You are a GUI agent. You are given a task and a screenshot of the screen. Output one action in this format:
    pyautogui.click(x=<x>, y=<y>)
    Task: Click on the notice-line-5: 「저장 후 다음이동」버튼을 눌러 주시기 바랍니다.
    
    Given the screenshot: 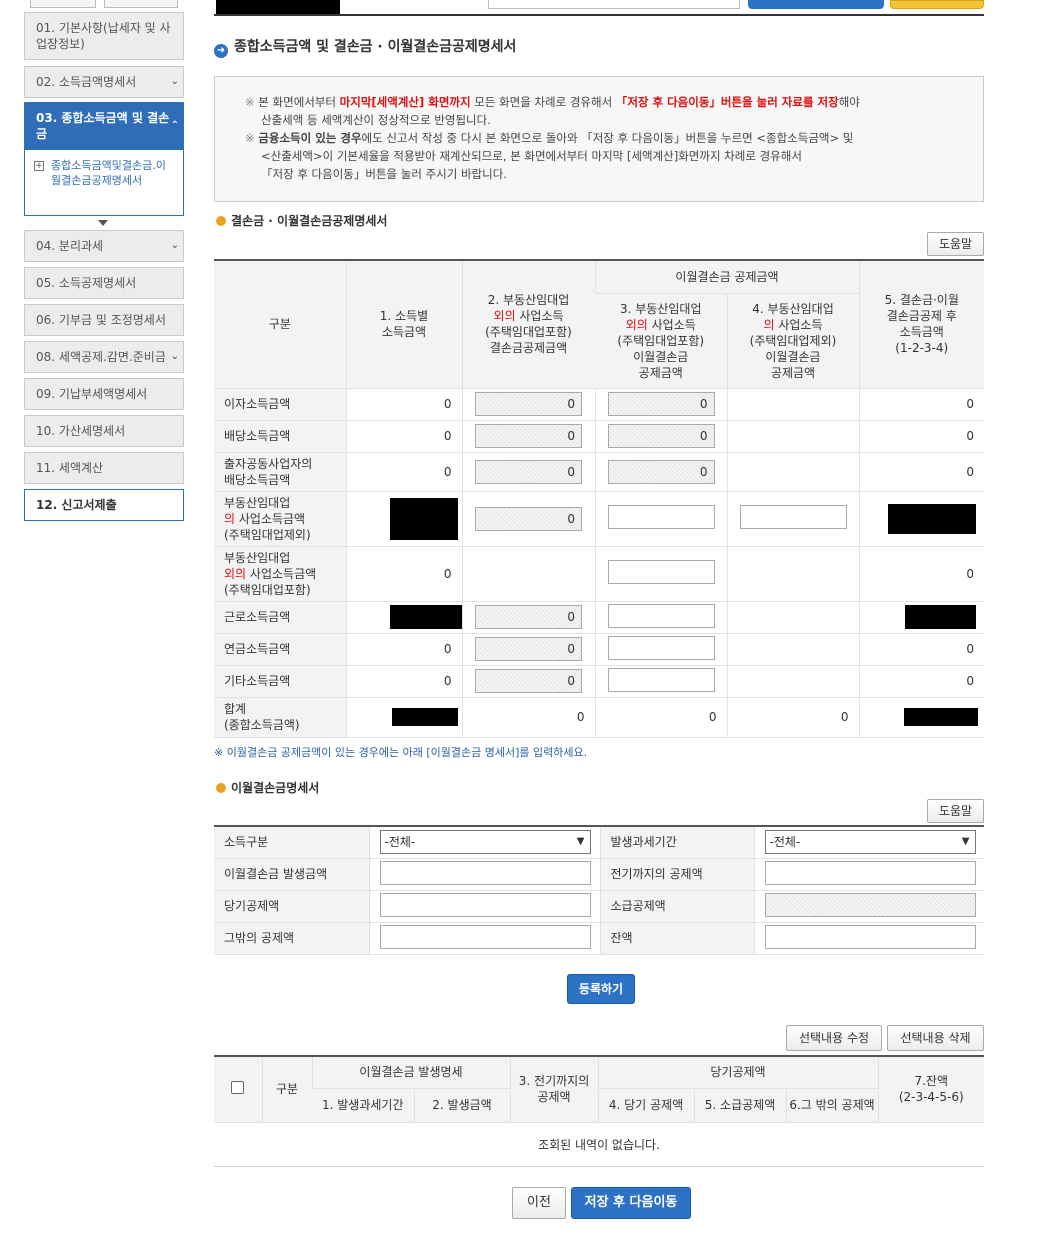 What is the action you would take?
    pyautogui.click(x=384, y=174)
    